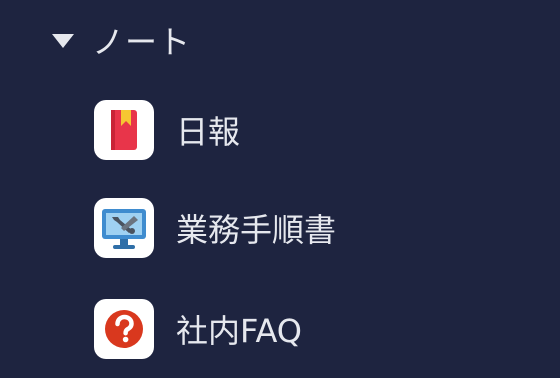 The height and width of the screenshot is (378, 560). I want to click on sidebar-item-work-procedures: 業務手順書, so click(215, 228).